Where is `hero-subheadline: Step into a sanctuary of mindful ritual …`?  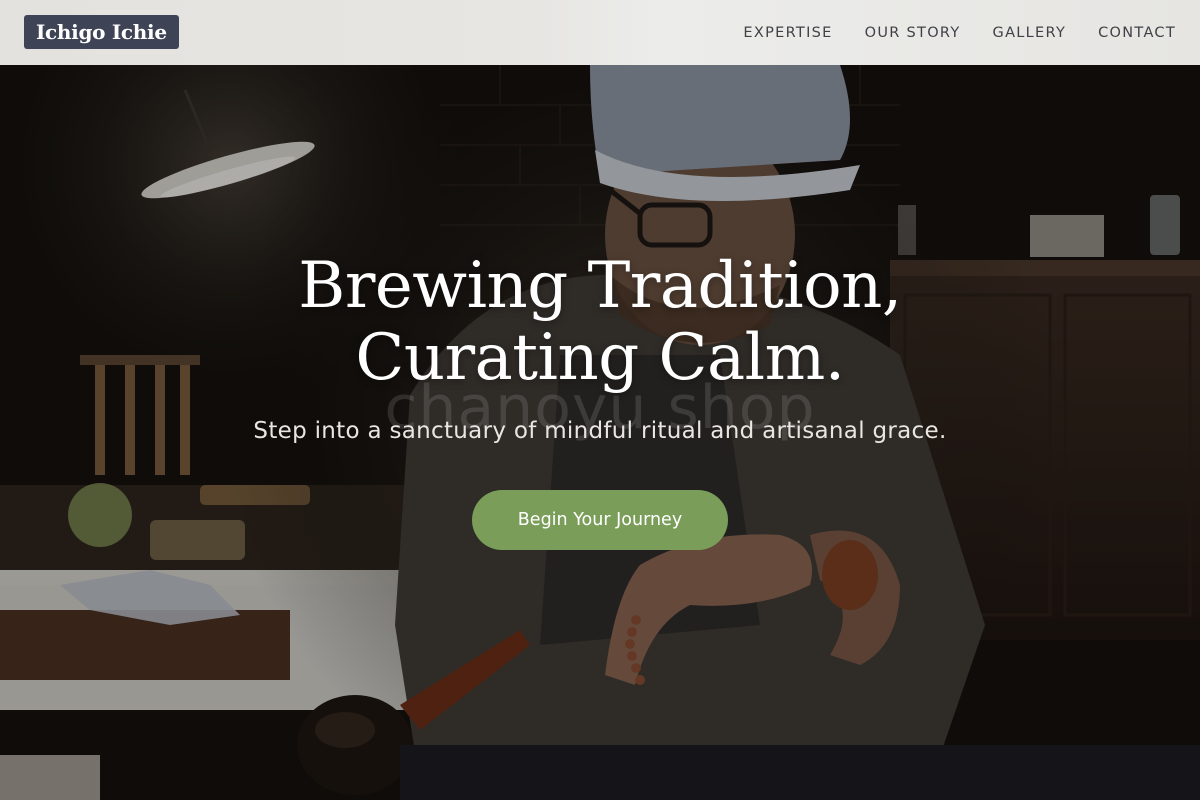 hero-subheadline: Step into a sanctuary of mindful ritual … is located at coordinates (600, 431).